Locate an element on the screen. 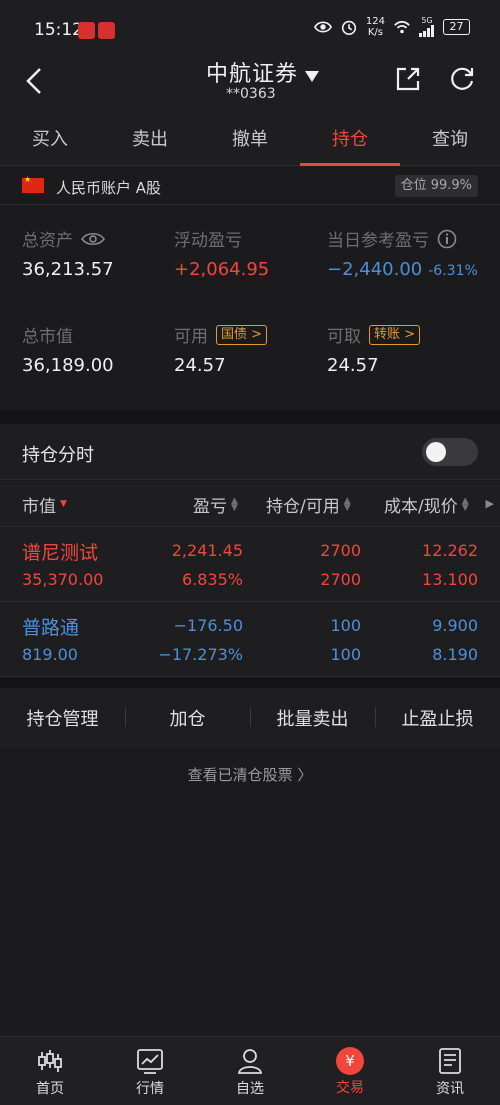 This screenshot has height=1105, width=500. stock-name: 普路通 is located at coordinates (51, 628).